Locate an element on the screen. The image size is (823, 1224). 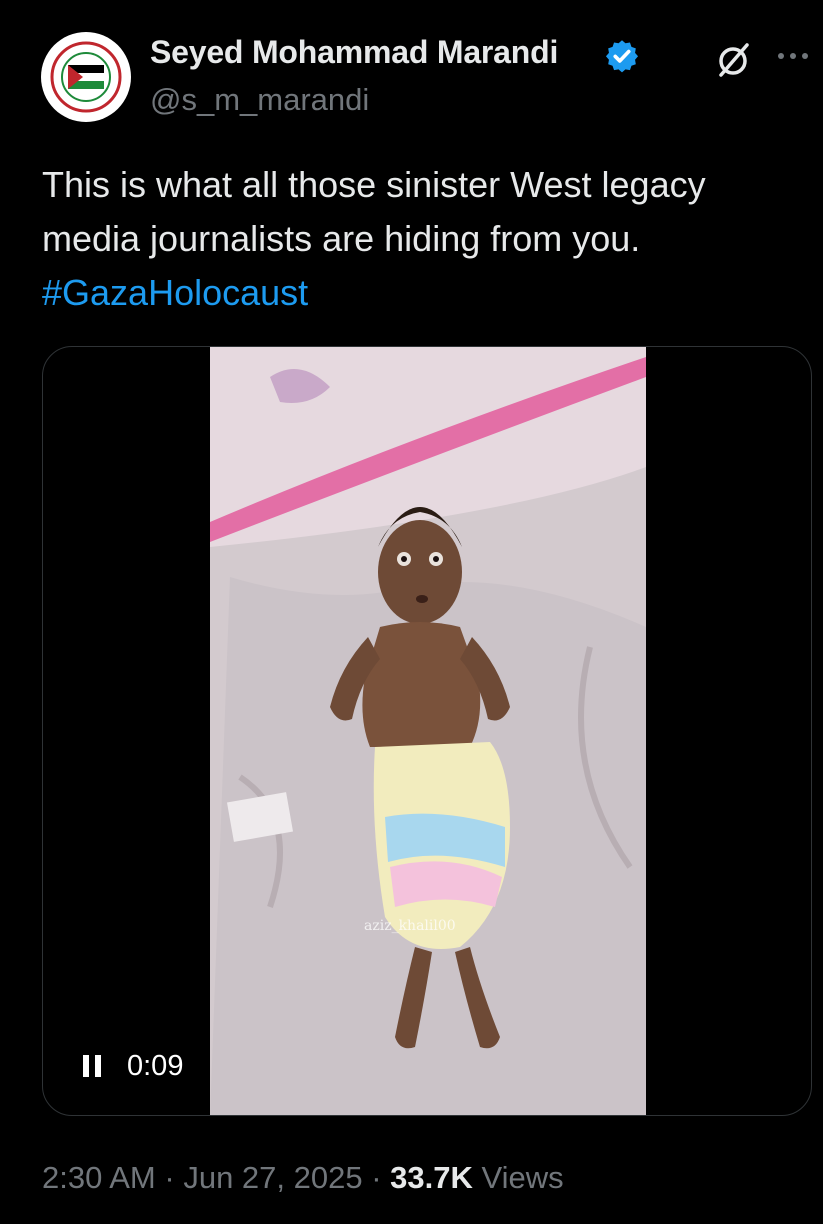
grok-icon is located at coordinates (734, 60).